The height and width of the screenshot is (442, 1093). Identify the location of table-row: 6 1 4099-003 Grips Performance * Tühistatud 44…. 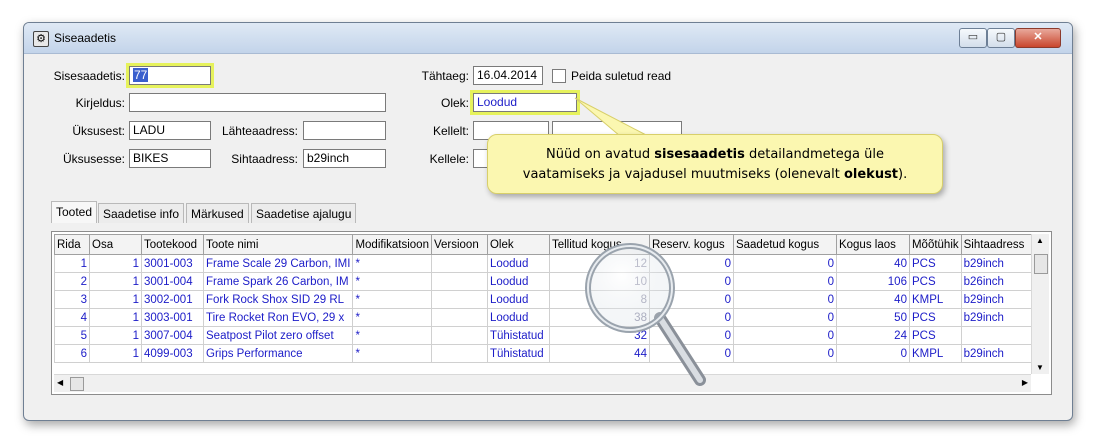
(546, 353).